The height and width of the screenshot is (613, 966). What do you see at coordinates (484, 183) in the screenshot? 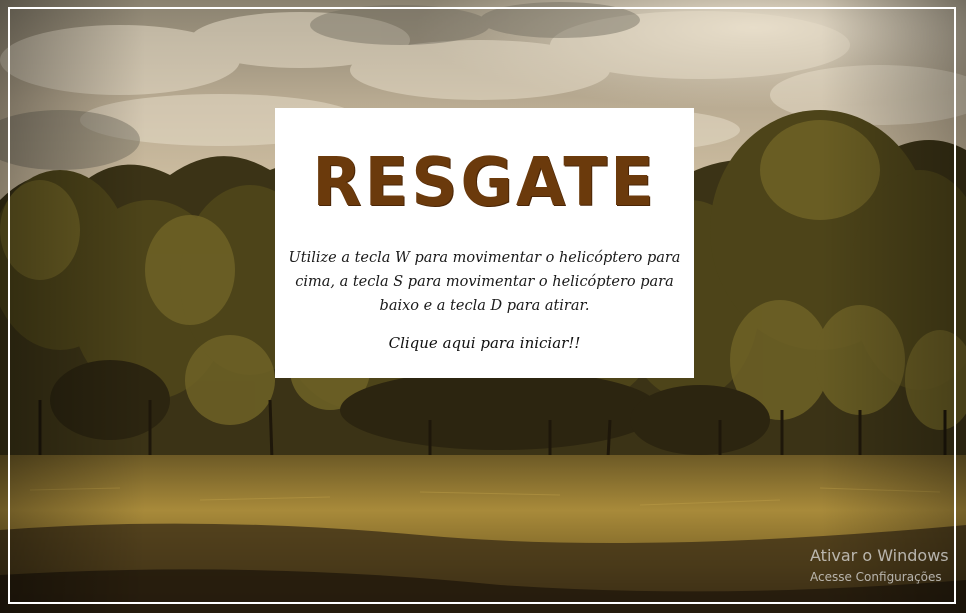
I see `game-title: RESGATE` at bounding box center [484, 183].